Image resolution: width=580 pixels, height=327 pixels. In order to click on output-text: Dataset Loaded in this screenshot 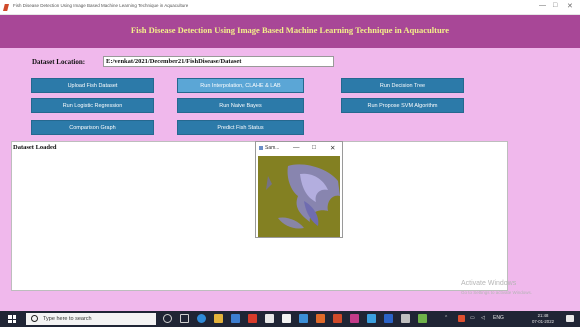, I will do `click(35, 147)`.